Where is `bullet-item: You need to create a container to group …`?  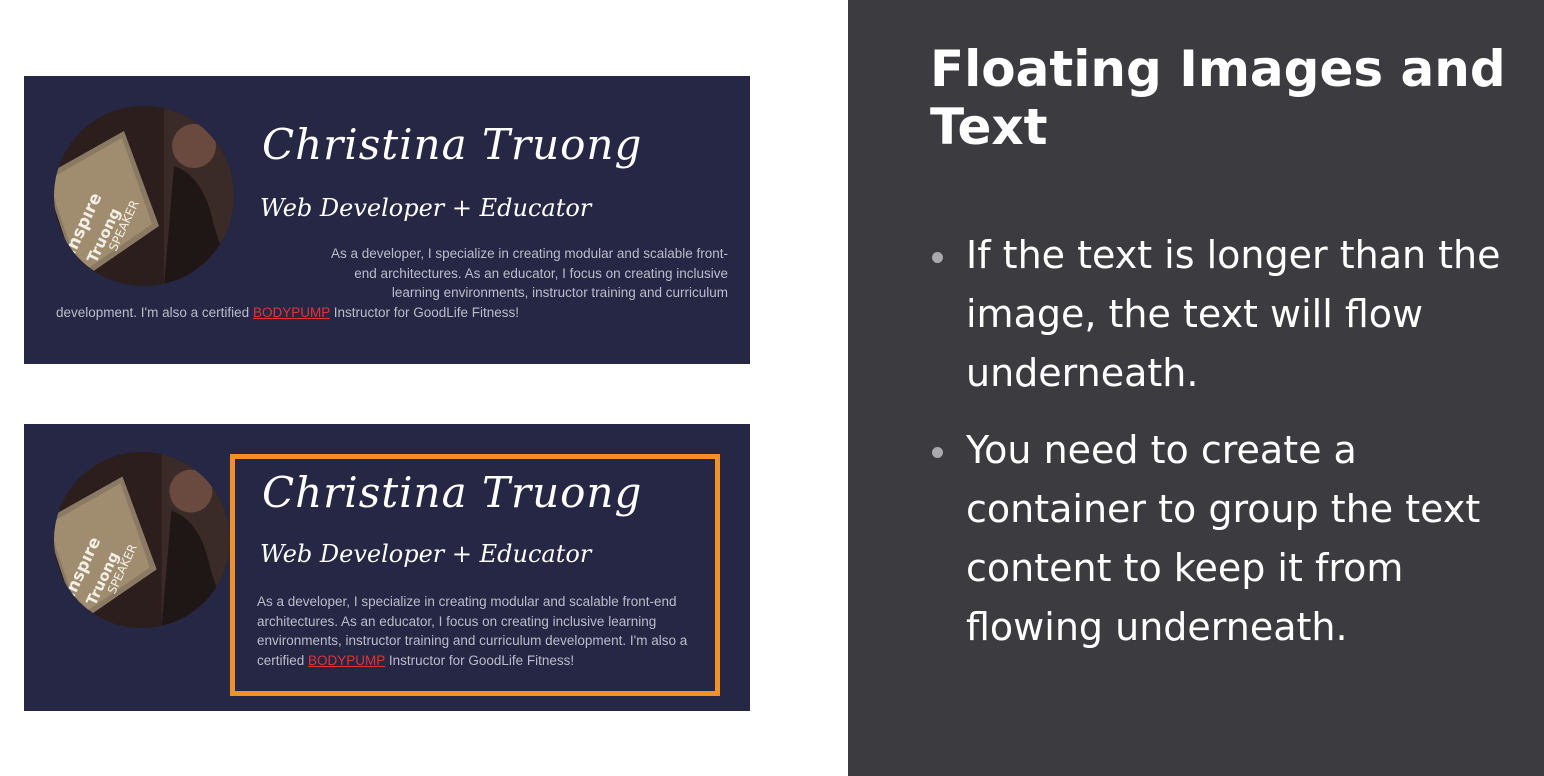
bullet-item: You need to create a container to group … is located at coordinates (1228, 539).